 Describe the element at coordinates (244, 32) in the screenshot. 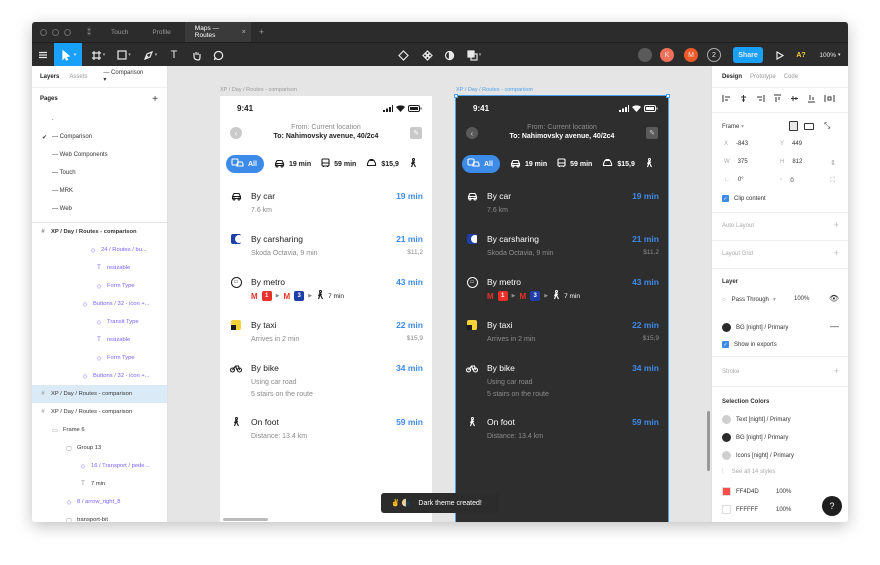

I see `close-tab-icon: ×` at that location.